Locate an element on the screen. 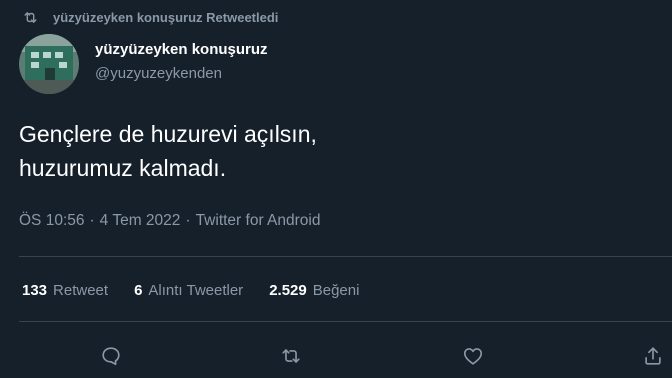  avatar is located at coordinates (49, 64).